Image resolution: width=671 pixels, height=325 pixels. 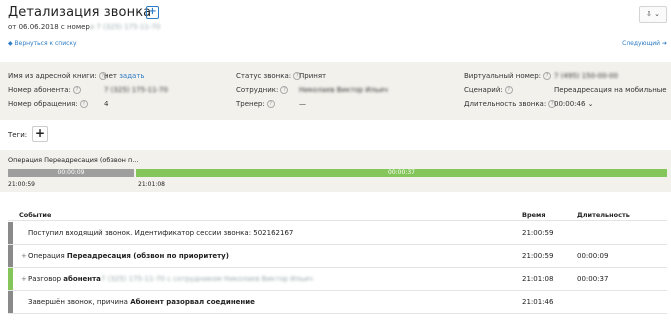 What do you see at coordinates (263, 90) in the screenshot?
I see `employee-label: Сотрудник:?` at bounding box center [263, 90].